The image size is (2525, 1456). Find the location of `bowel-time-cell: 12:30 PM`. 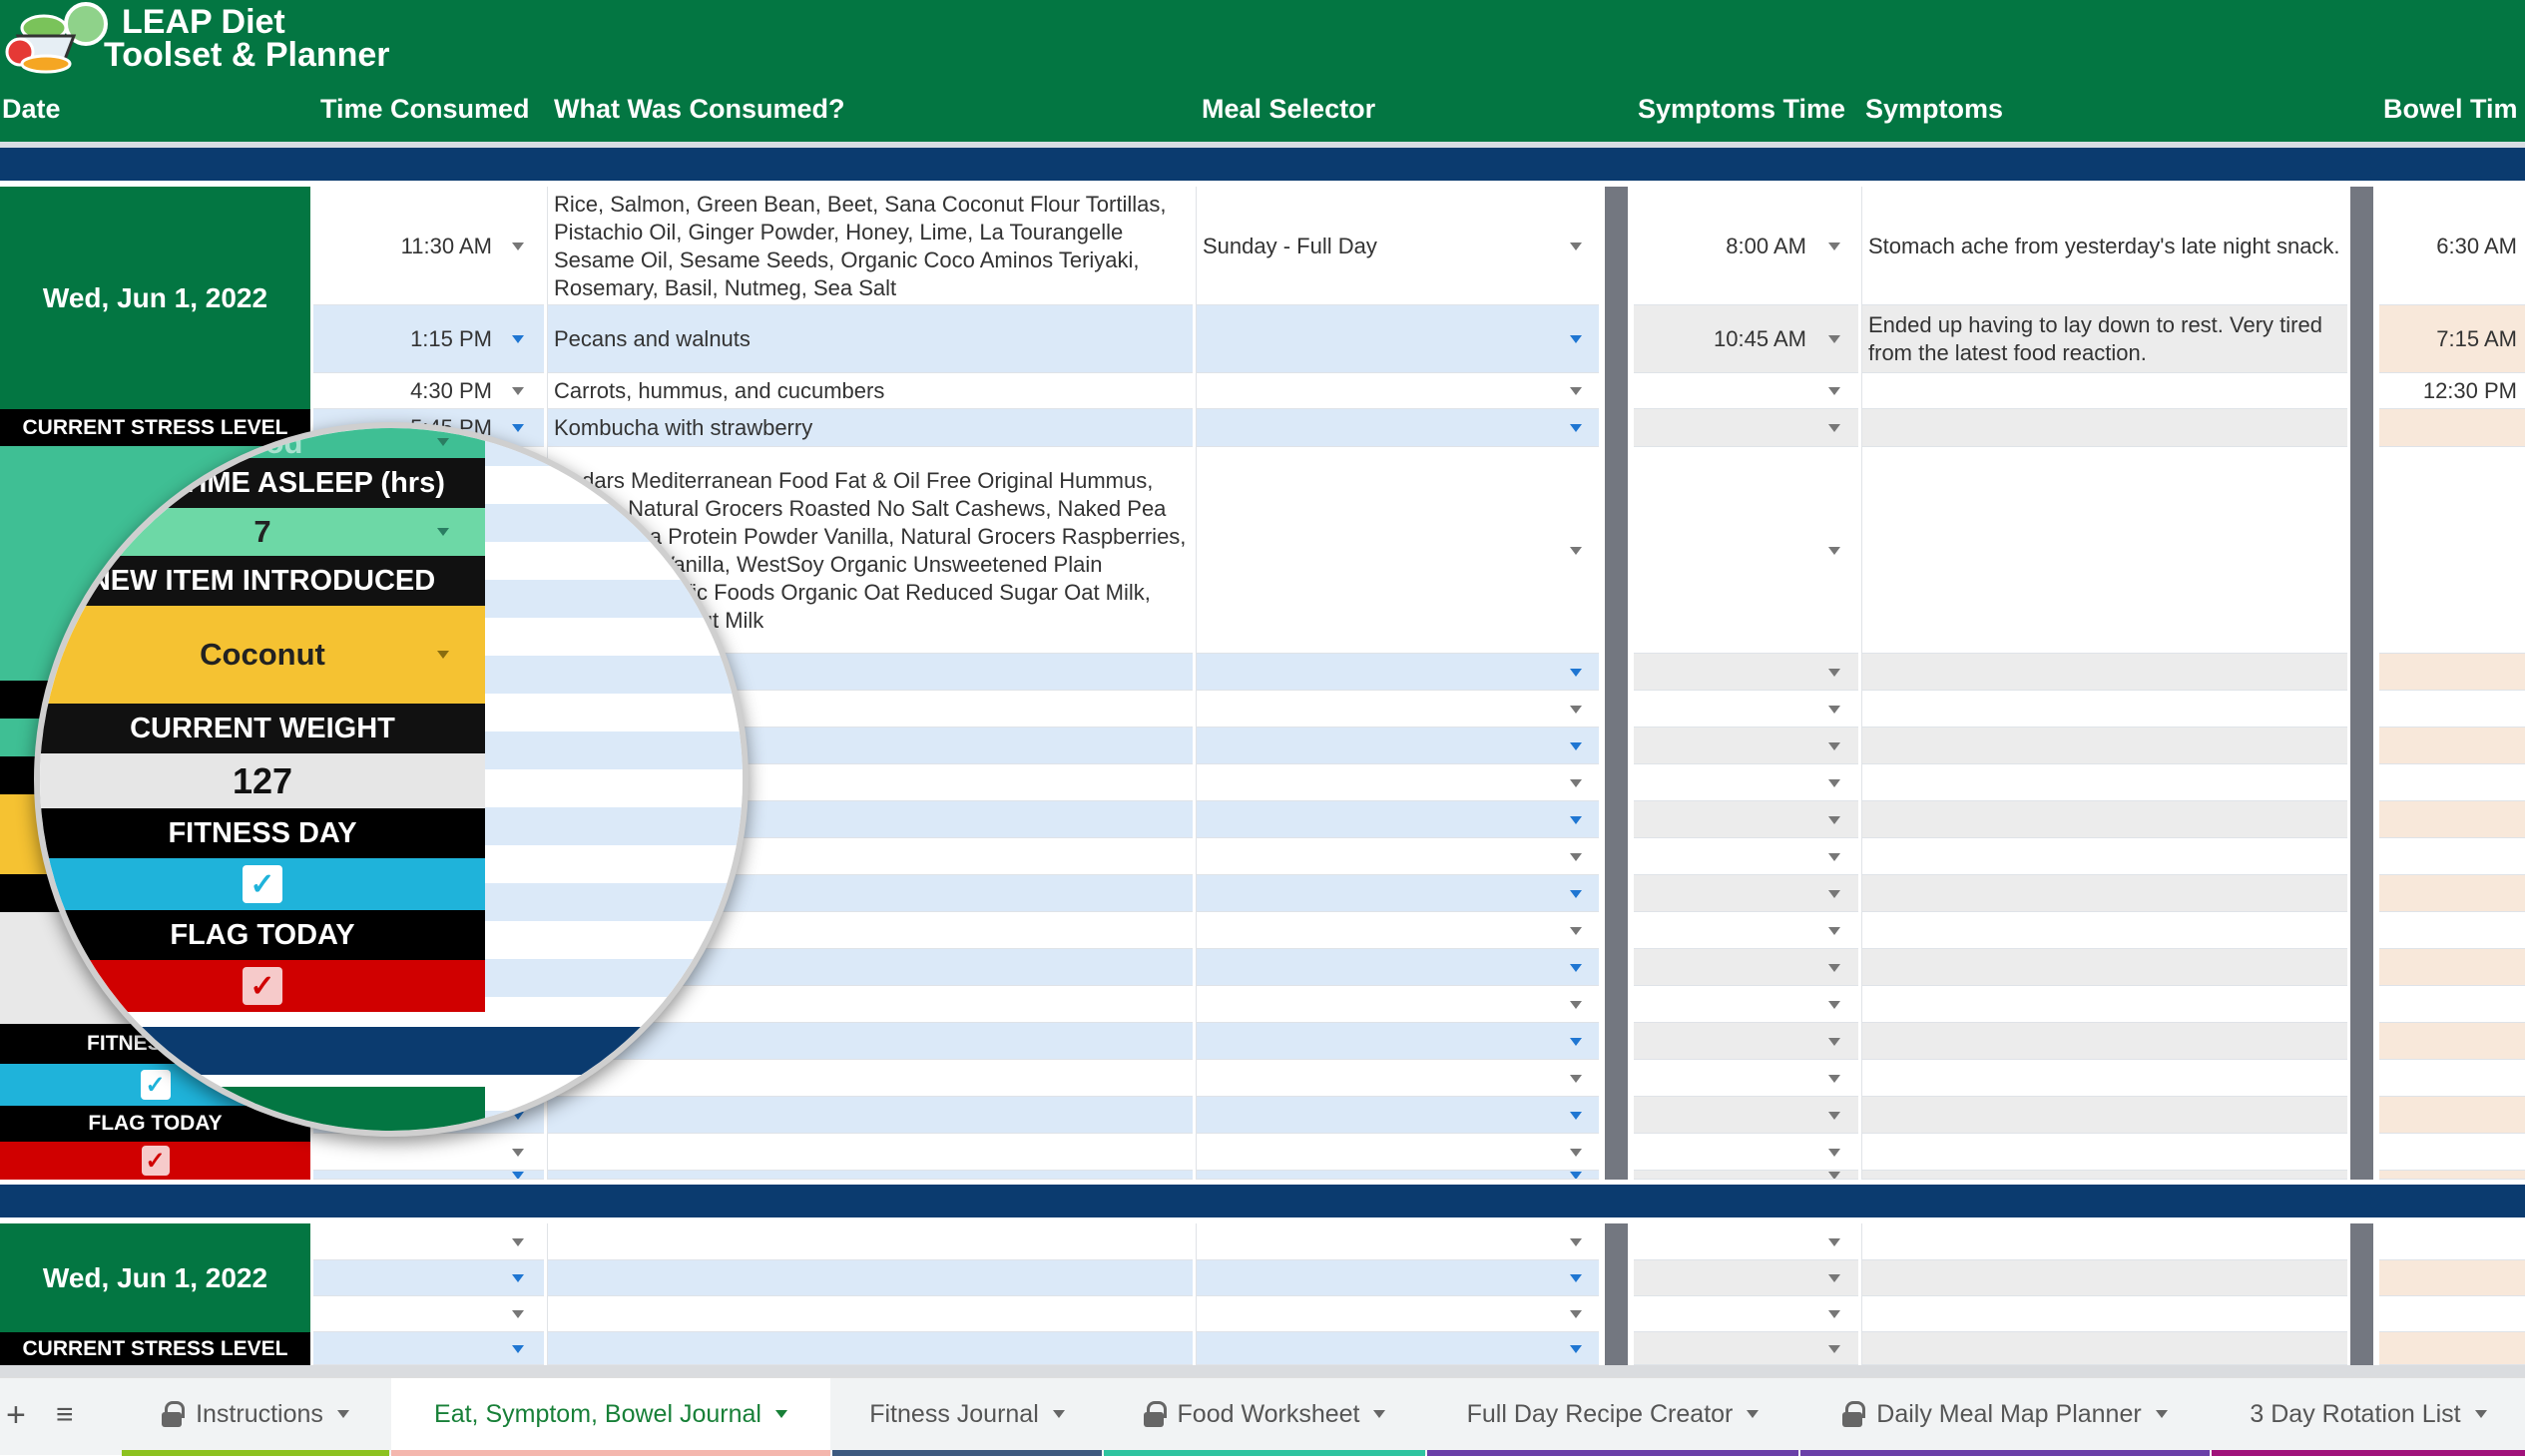

bowel-time-cell: 12:30 PM is located at coordinates (2452, 391).